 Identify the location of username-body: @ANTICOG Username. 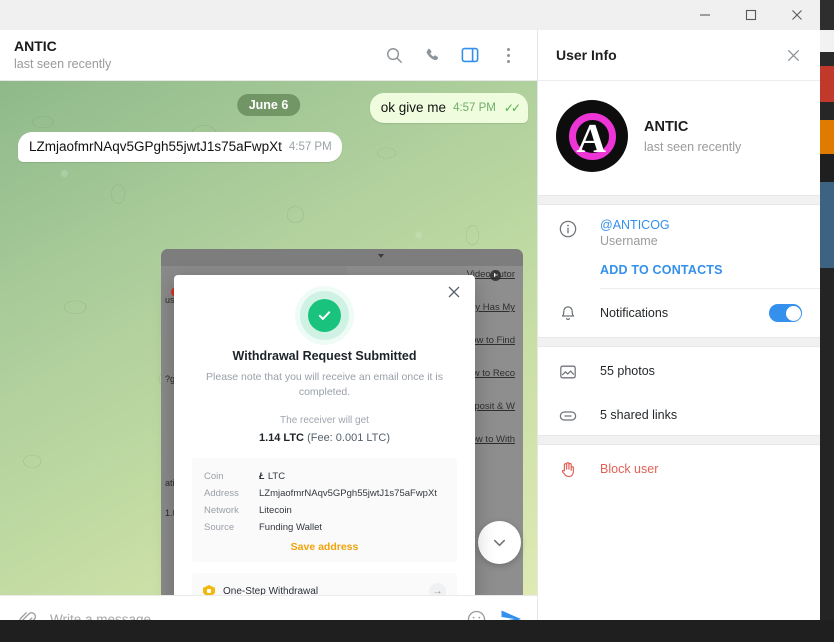
(701, 233).